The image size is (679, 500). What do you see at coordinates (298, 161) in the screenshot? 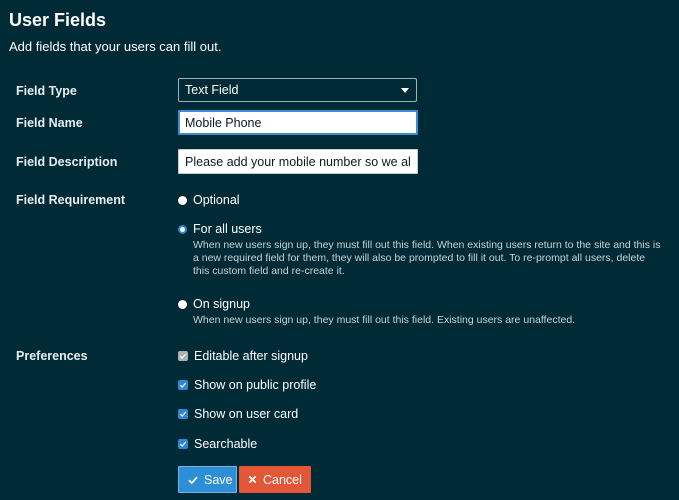
I see `field-description-input` at bounding box center [298, 161].